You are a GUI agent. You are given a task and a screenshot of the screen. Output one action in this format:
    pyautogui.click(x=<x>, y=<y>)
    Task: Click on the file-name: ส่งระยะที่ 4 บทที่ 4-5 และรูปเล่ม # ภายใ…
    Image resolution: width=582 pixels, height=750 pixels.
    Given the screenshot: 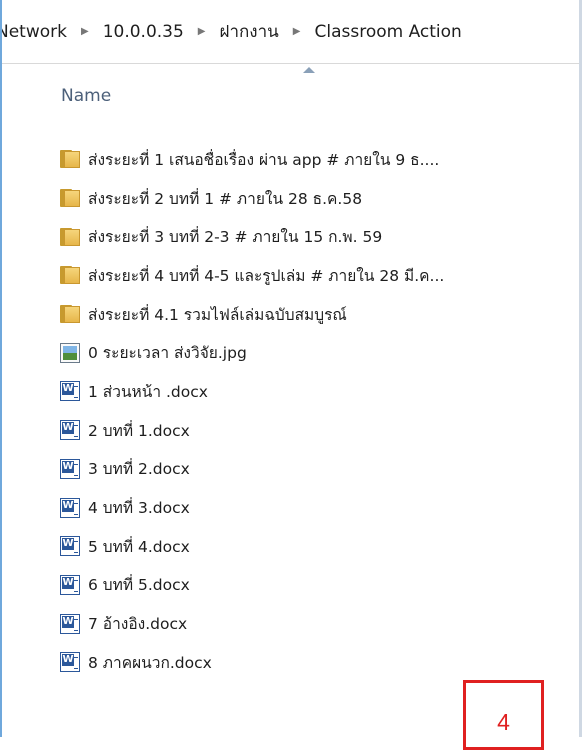 What is the action you would take?
    pyautogui.click(x=266, y=275)
    